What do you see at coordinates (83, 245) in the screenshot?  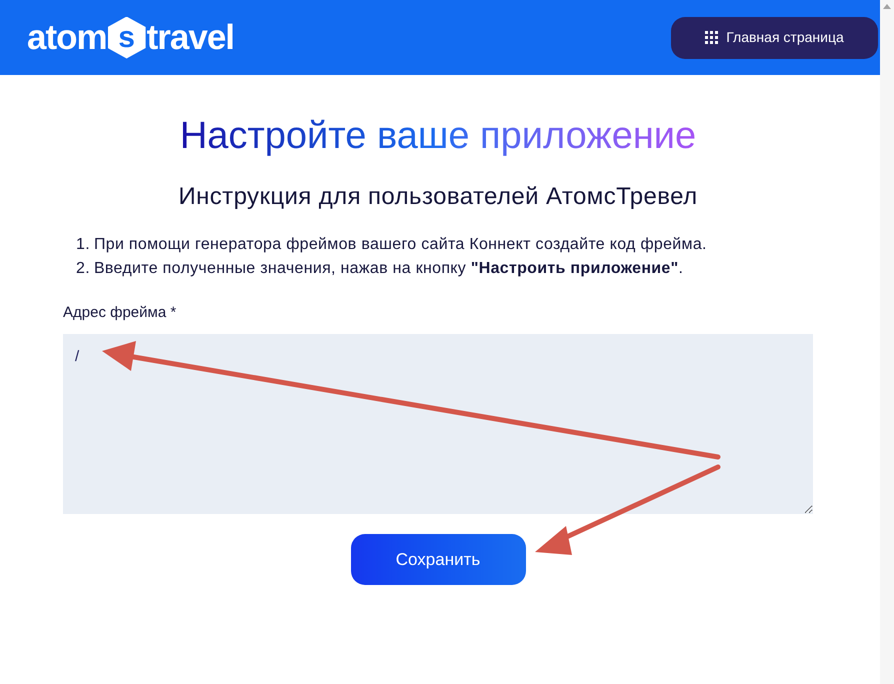 I see `list-number: 1.` at bounding box center [83, 245].